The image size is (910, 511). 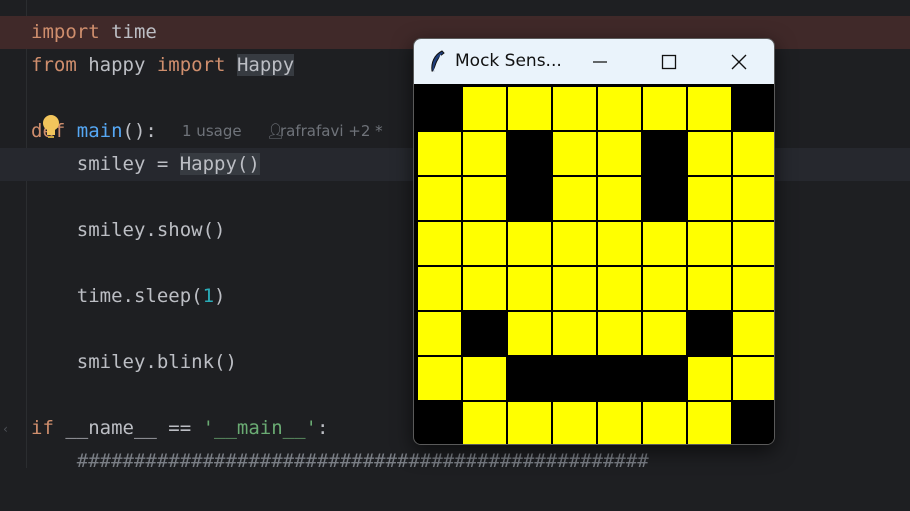 I want to click on maximize-icon, so click(x=669, y=61).